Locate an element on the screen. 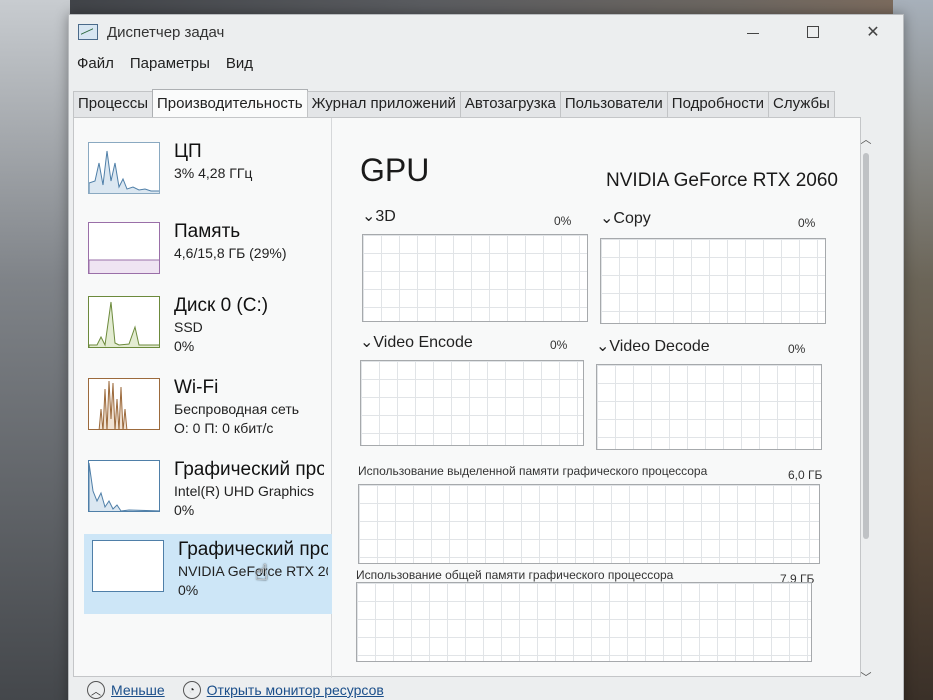  graph-3d-label: 3D is located at coordinates (385, 216).